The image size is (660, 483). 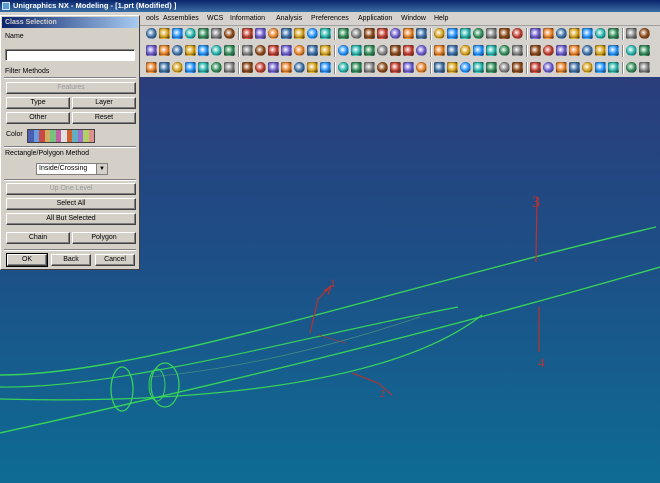 What do you see at coordinates (38, 238) in the screenshot?
I see `chain-button: Chain` at bounding box center [38, 238].